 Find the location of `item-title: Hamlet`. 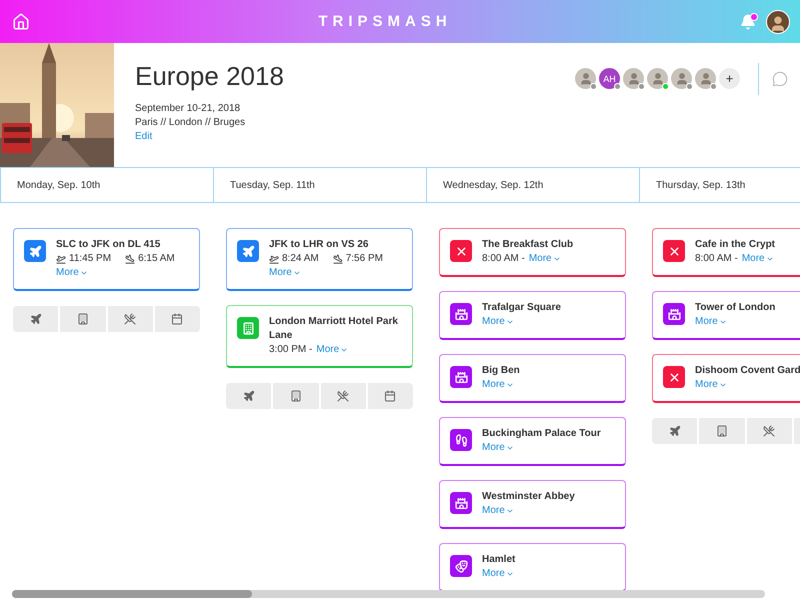

item-title: Hamlet is located at coordinates (499, 560).